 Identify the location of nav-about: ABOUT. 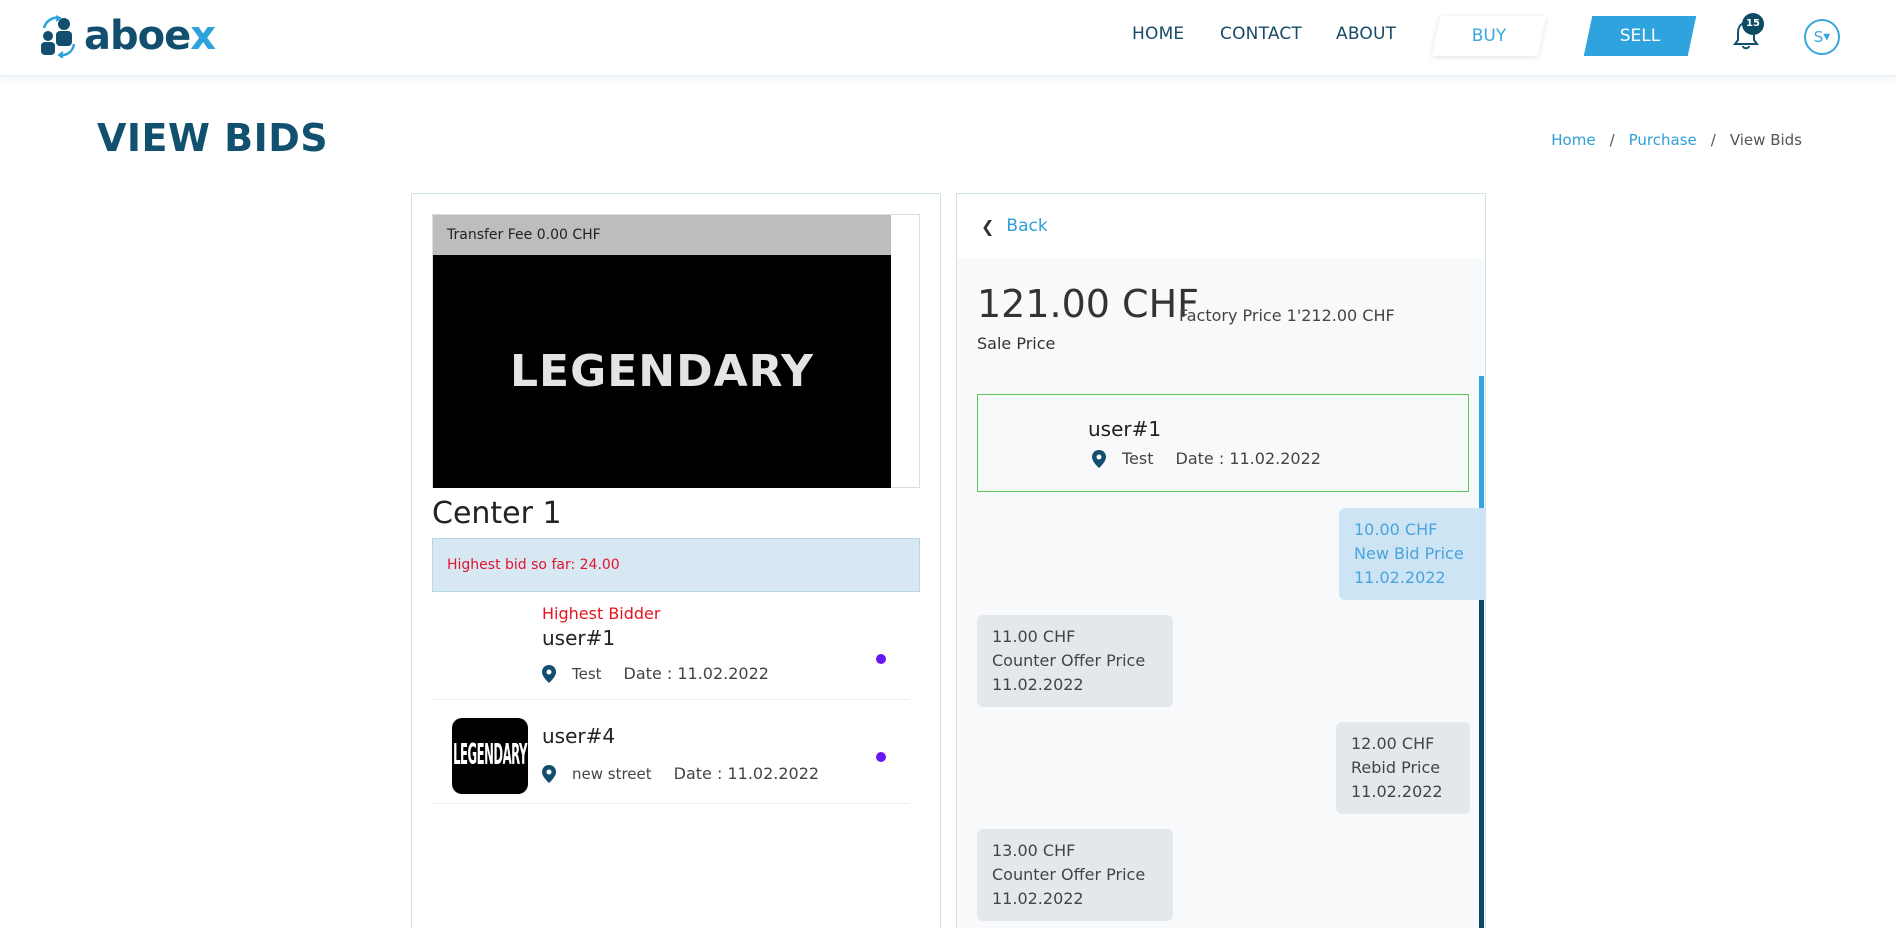
(1366, 34).